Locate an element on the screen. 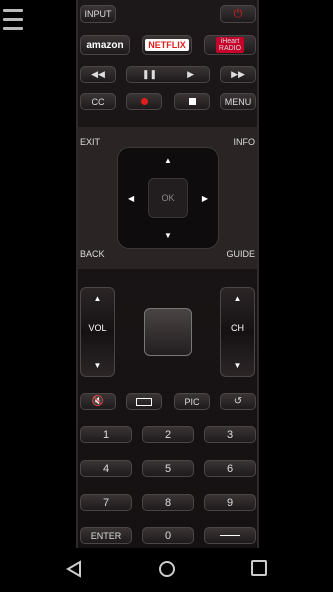 The width and height of the screenshot is (333, 592). play-pause-button: ❚❚ ▶ is located at coordinates (168, 74).